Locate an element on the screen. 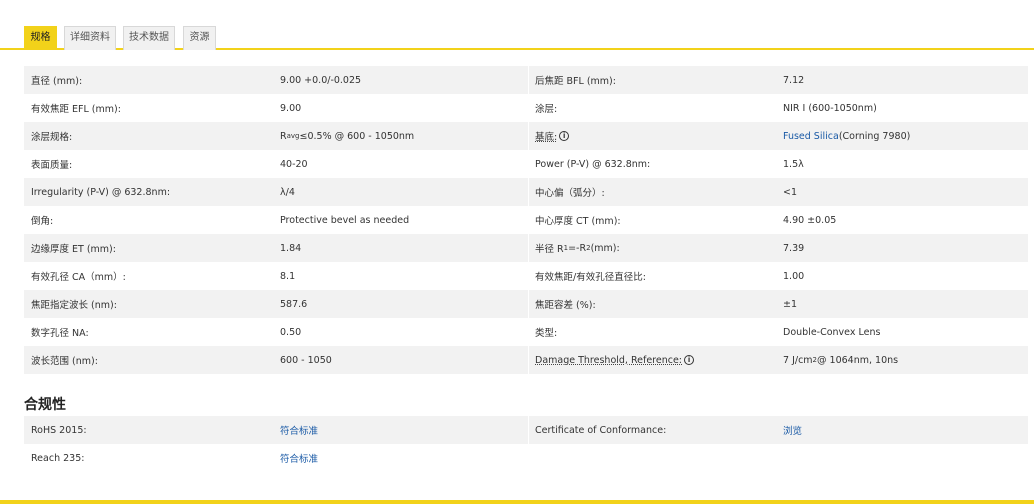  spec-value: Ravg ≤0.5% @ 600 - 1050nm is located at coordinates (401, 136).